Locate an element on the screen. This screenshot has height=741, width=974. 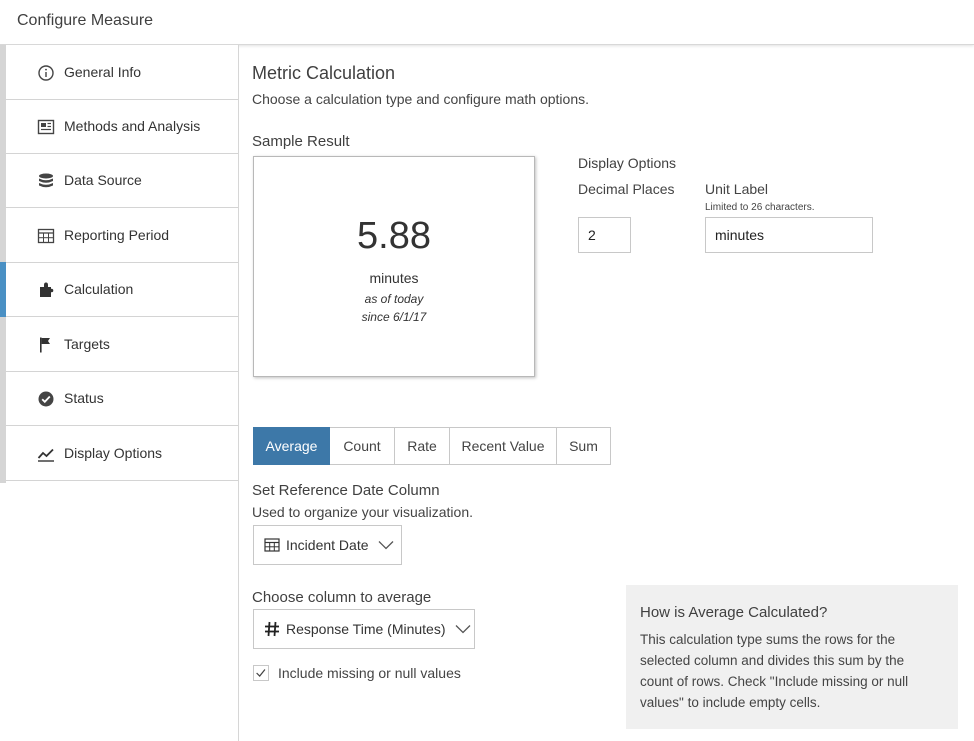
include-null-label: Include missing or null values is located at coordinates (369, 673).